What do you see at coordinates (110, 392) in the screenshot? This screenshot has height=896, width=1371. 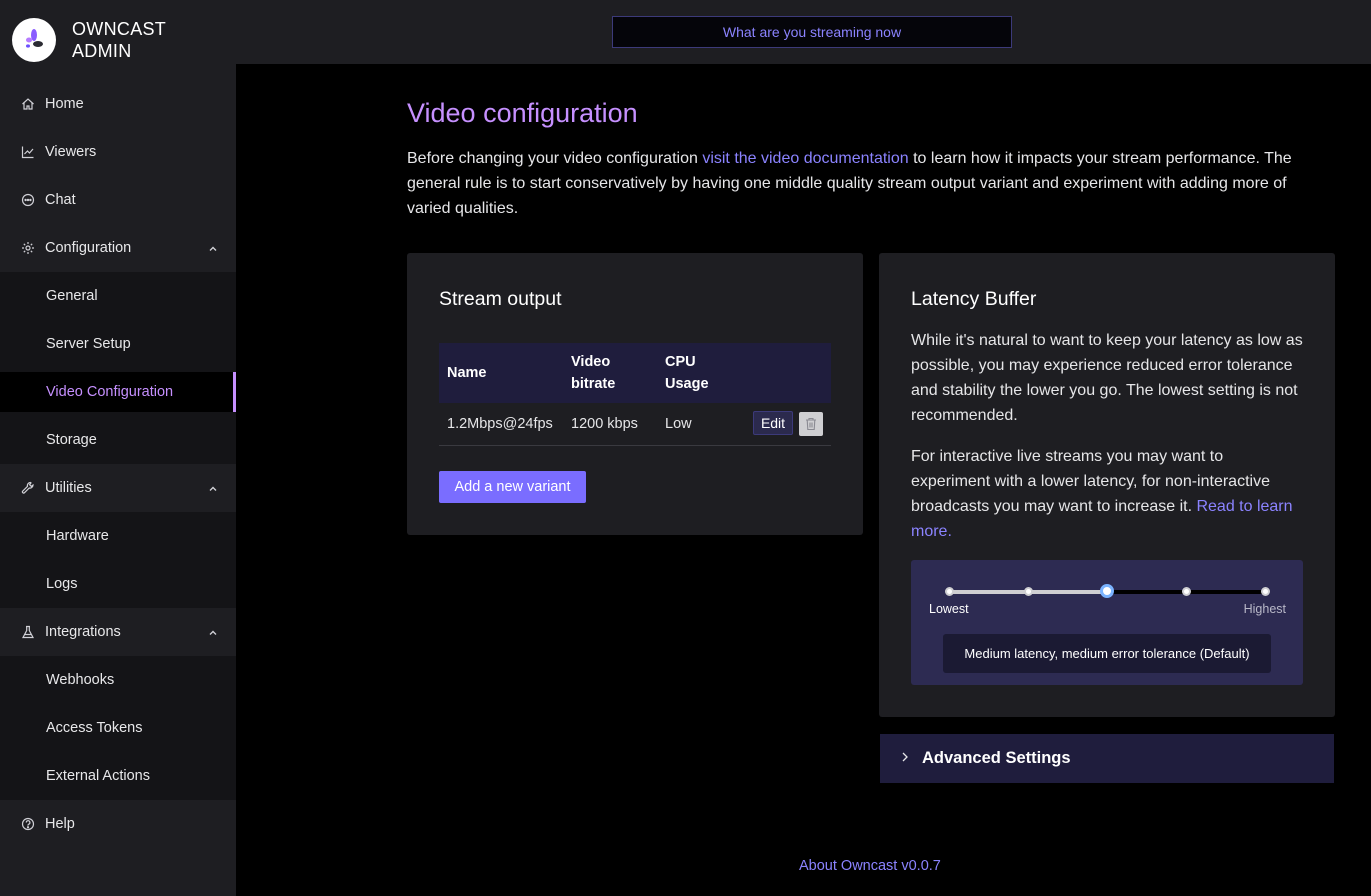 I see `sidebar-item-label: Video Configuration` at bounding box center [110, 392].